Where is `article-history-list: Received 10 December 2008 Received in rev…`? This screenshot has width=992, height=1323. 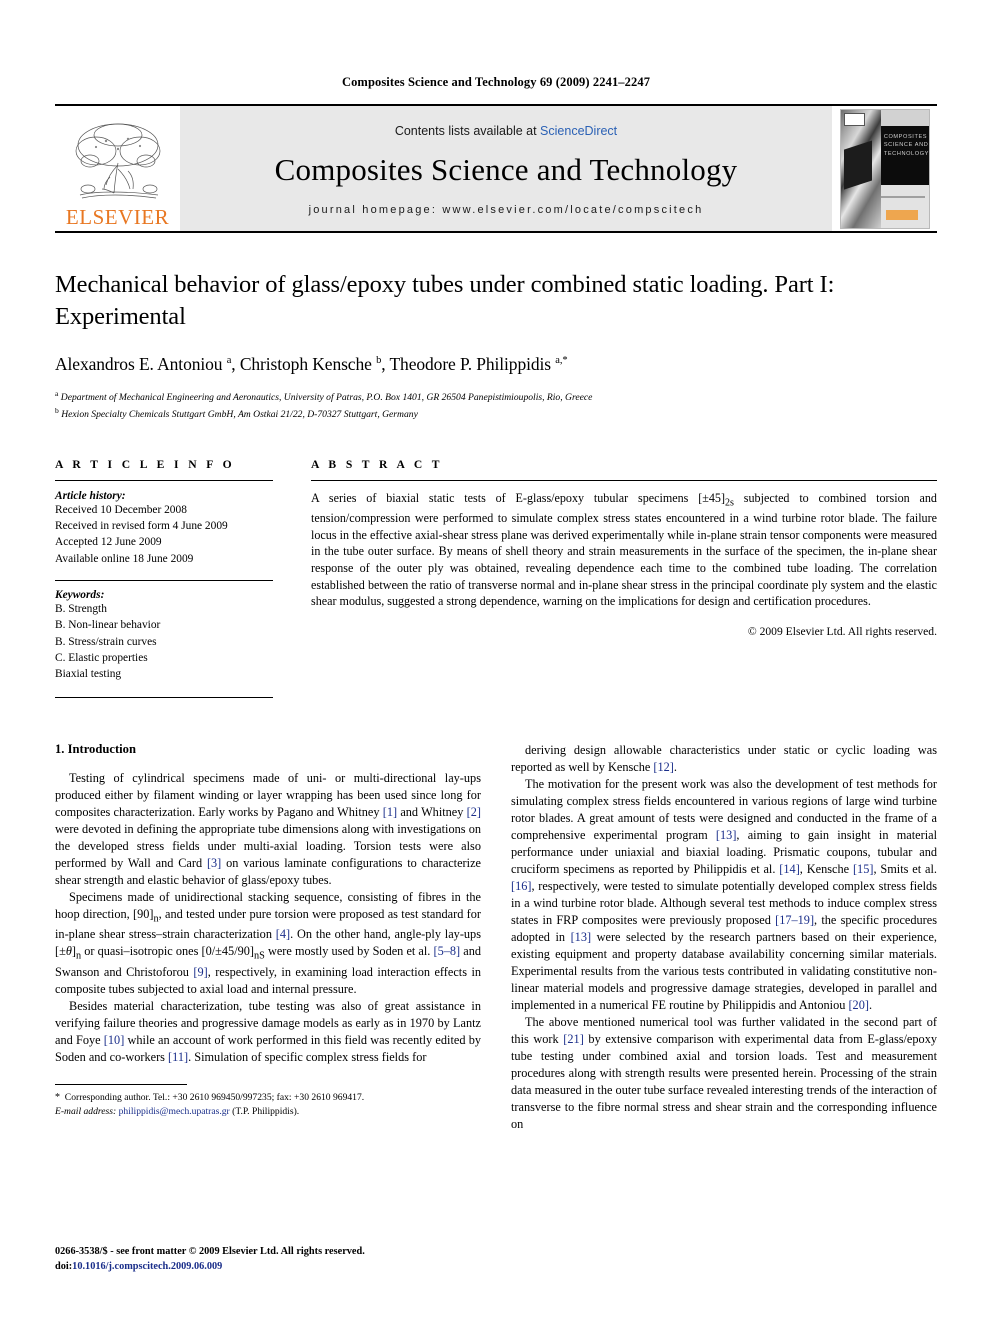 article-history-list: Received 10 December 2008 Received in rev… is located at coordinates (164, 534).